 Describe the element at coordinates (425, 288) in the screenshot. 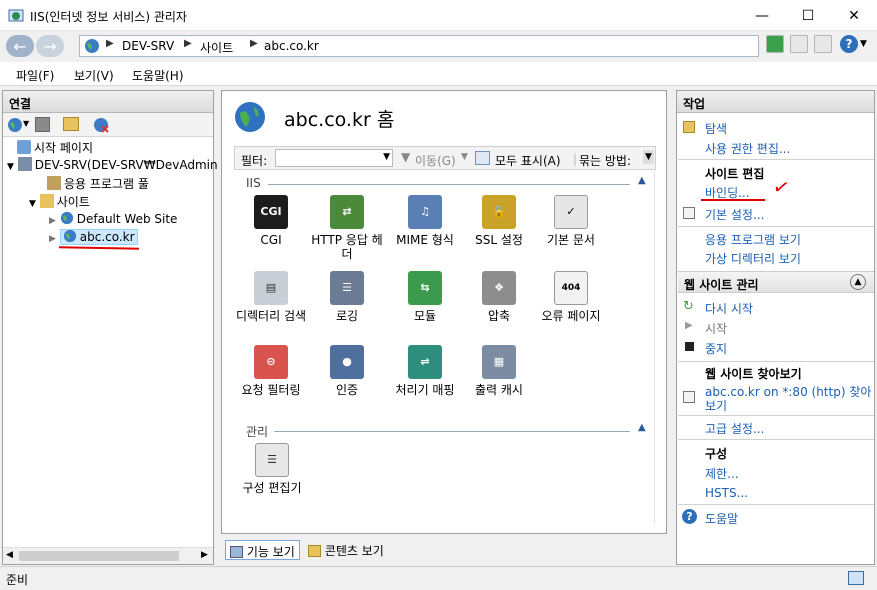

I see `modules-icon: ⇆` at that location.